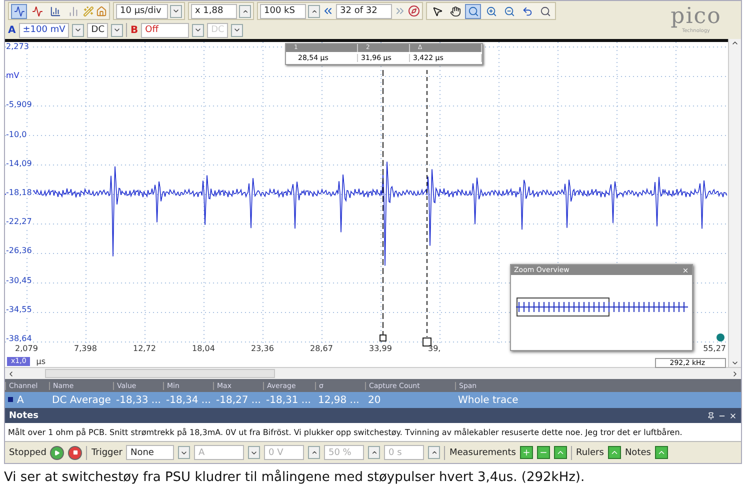 The height and width of the screenshot is (501, 750). I want to click on table-cell-text: DC Average, so click(81, 400).